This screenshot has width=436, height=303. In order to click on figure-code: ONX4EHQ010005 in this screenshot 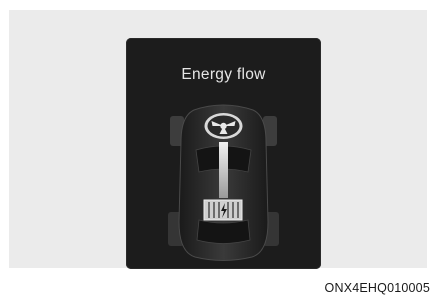, I will do `click(377, 288)`.